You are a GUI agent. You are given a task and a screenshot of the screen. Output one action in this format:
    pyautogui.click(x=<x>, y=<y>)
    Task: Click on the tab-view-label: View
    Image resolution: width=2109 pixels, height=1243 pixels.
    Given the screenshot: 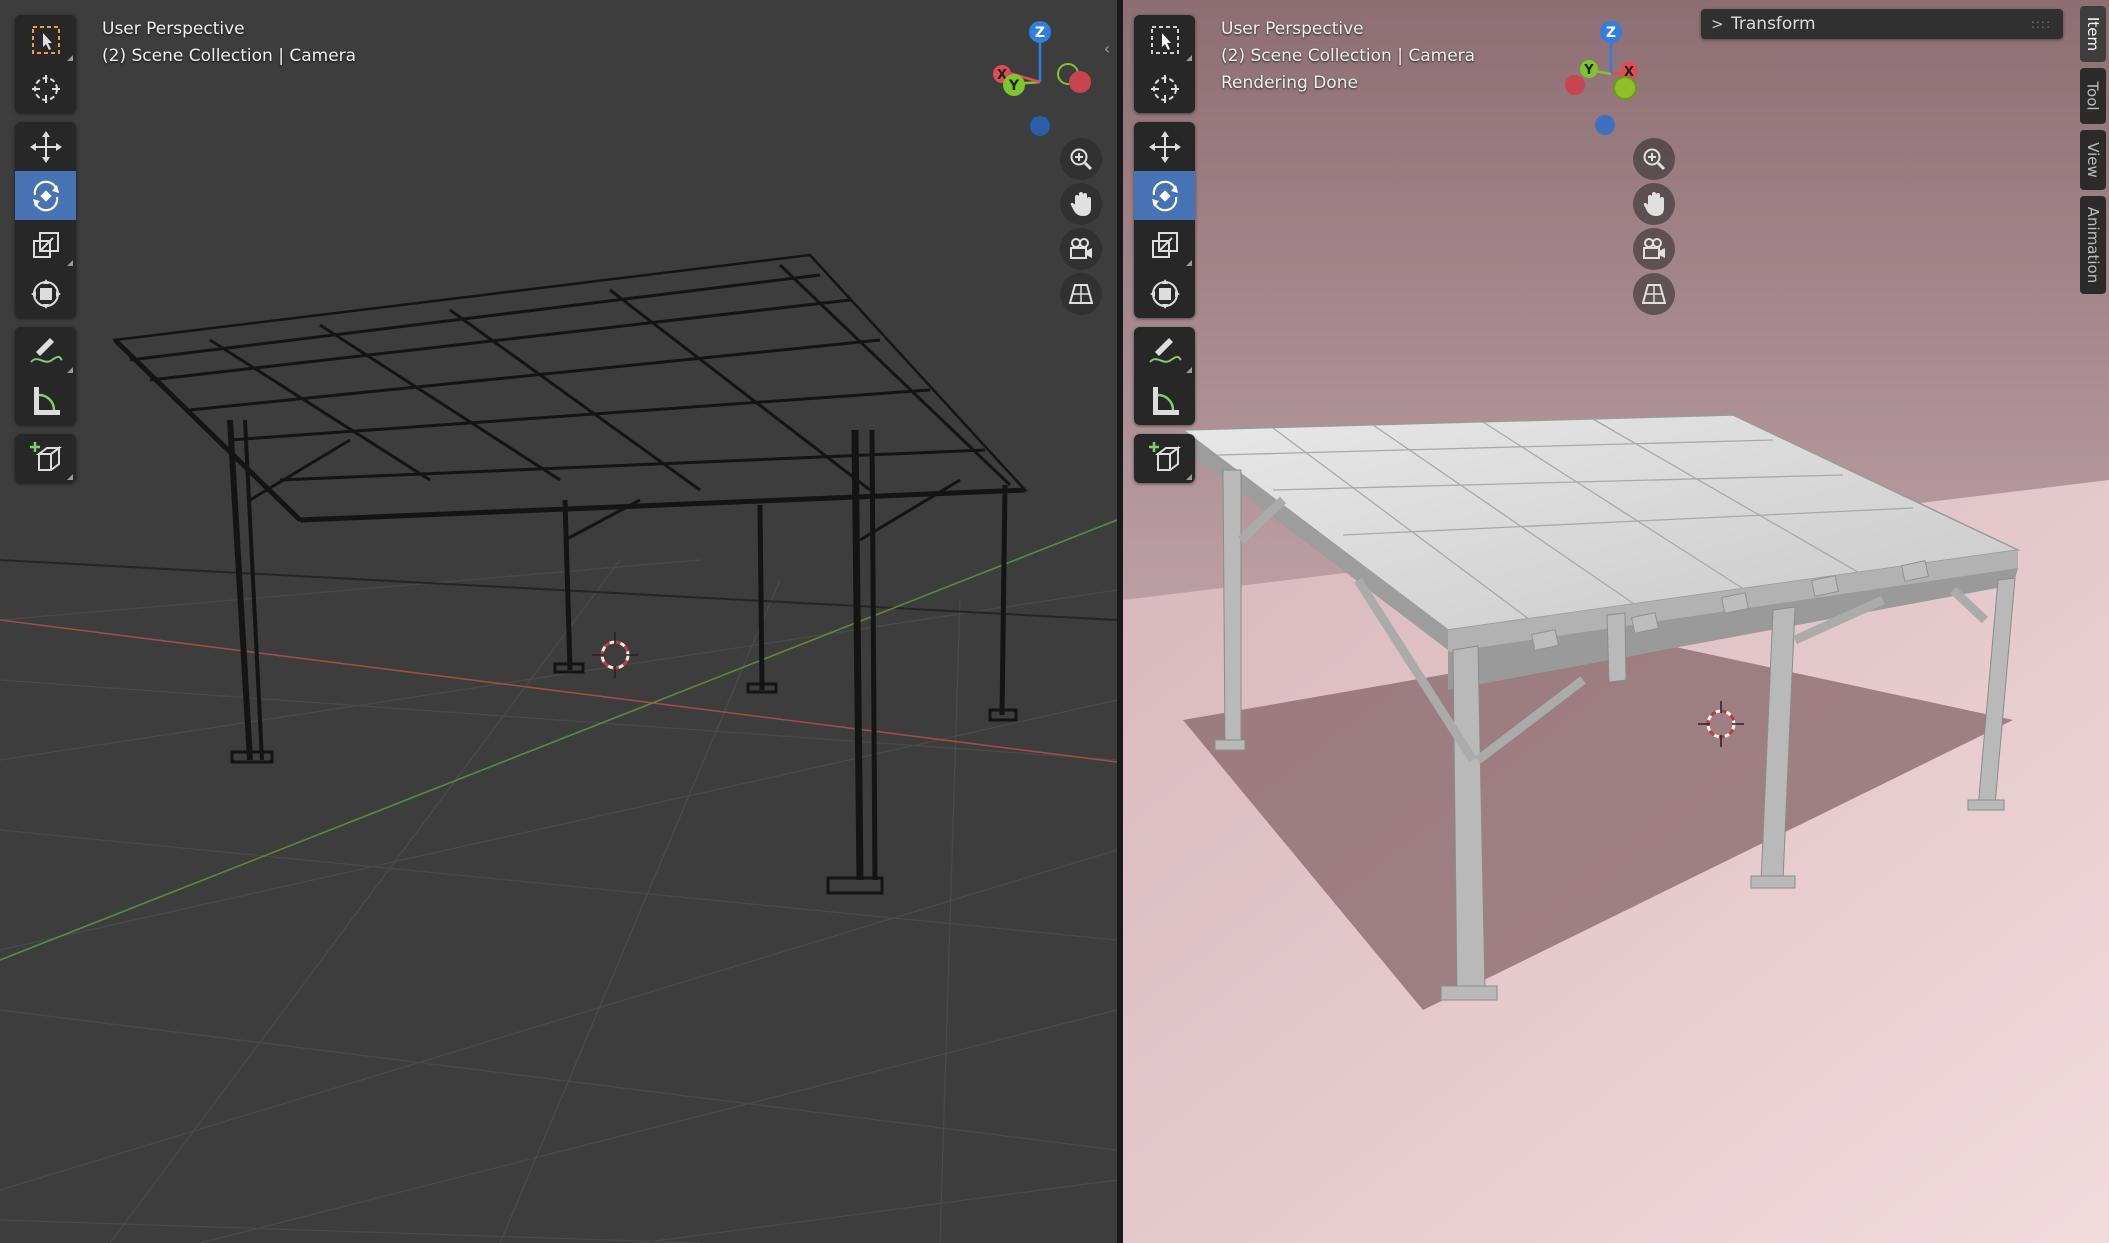 What is the action you would take?
    pyautogui.click(x=2093, y=160)
    